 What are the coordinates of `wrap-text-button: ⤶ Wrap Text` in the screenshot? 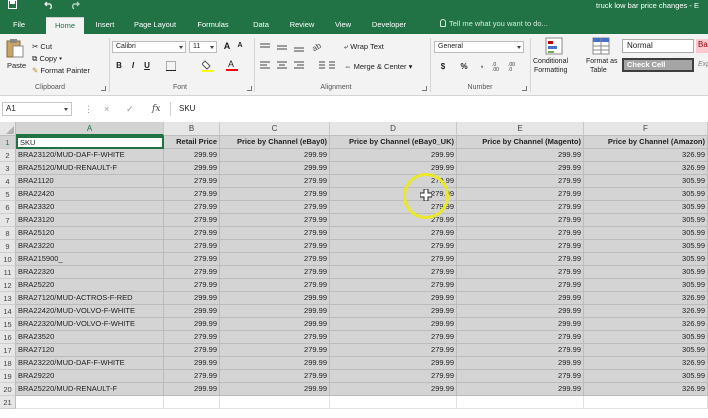 It's located at (364, 47).